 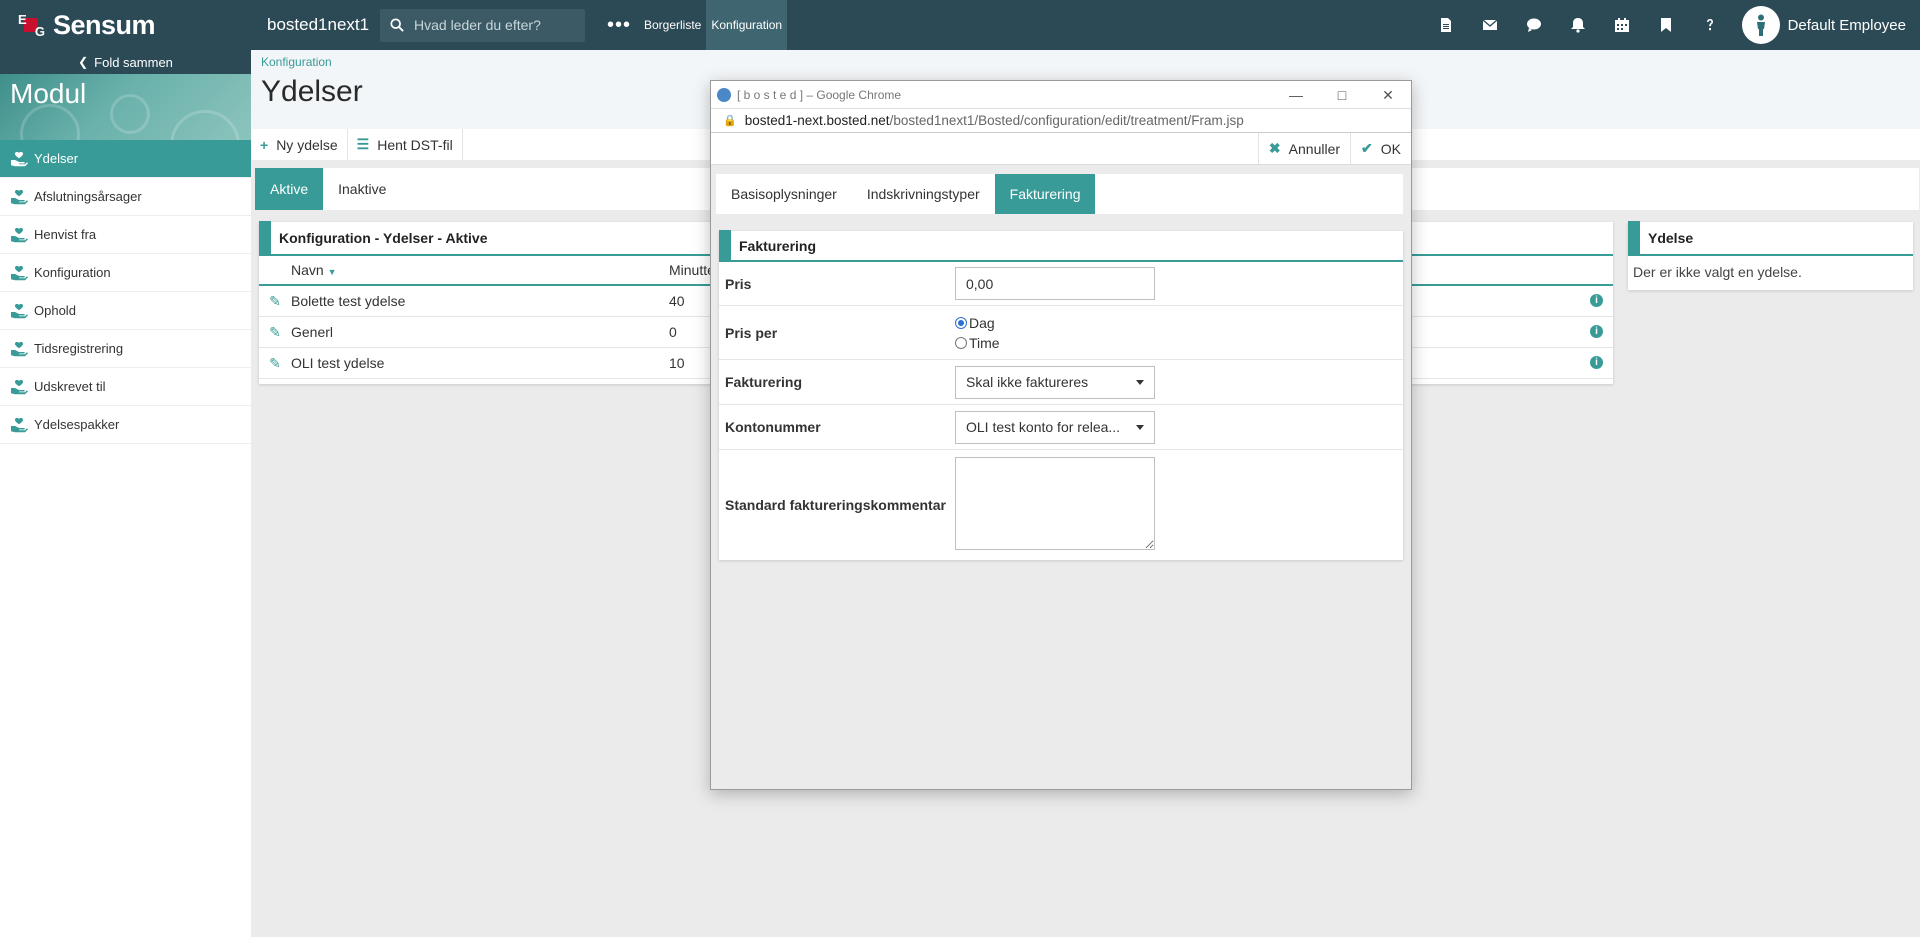 I want to click on account-label: Kontonummer, so click(x=773, y=427).